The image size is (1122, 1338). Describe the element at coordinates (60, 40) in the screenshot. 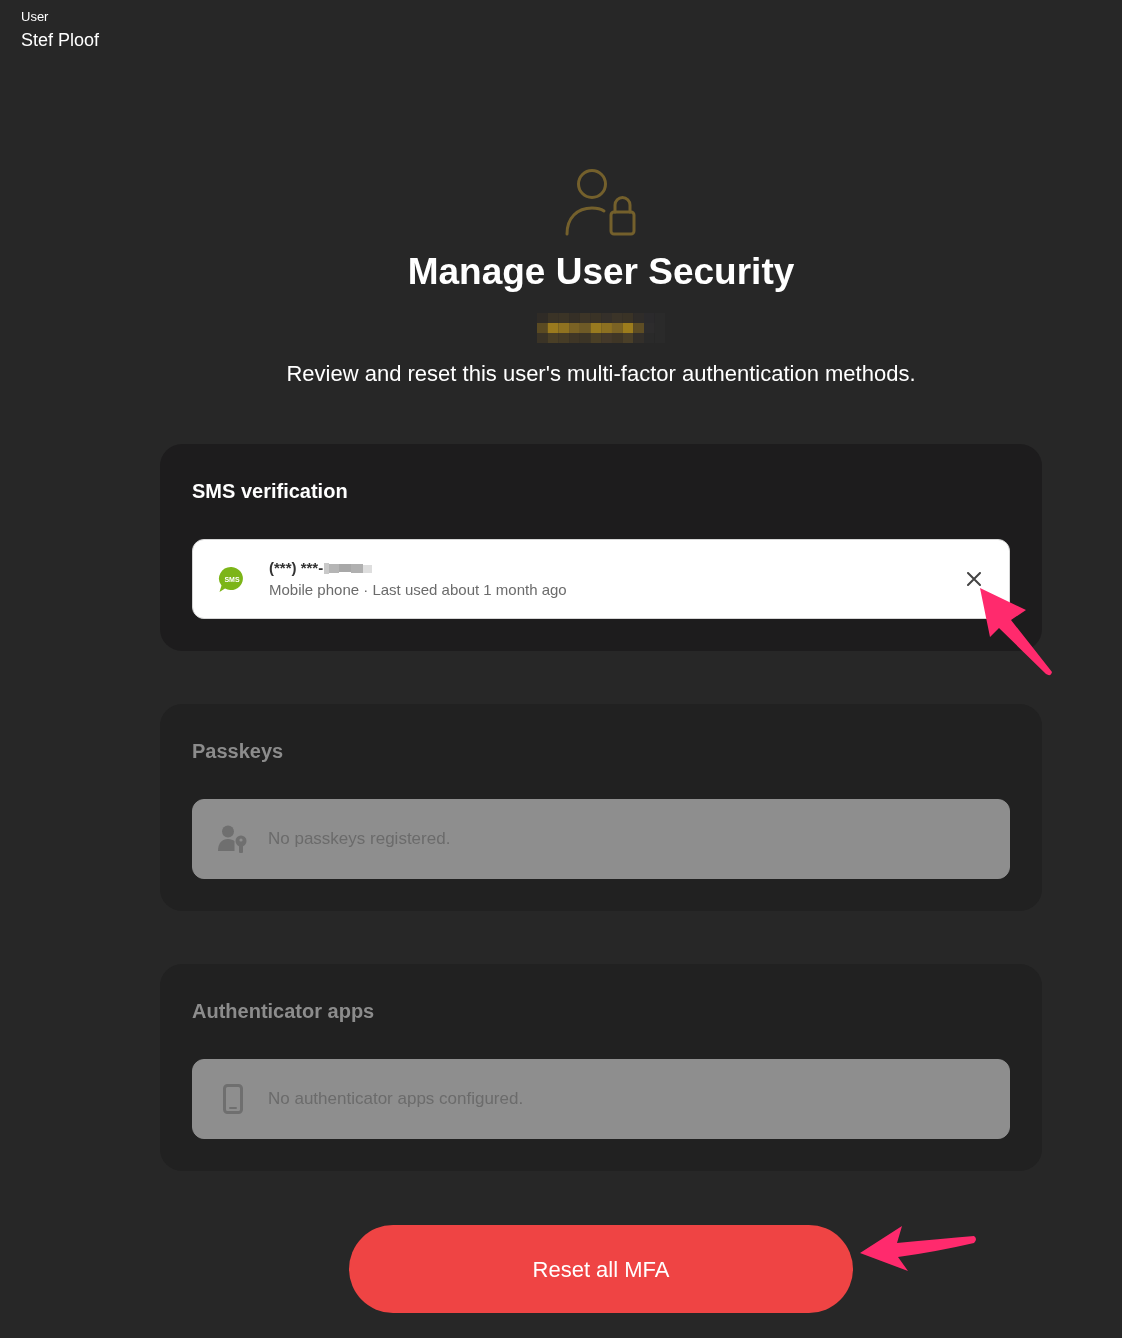

I see `user-name: Stef Ploof` at that location.